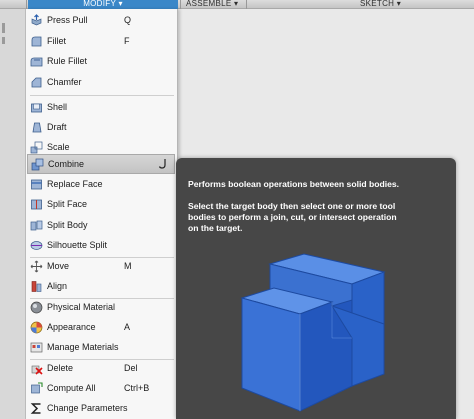  I want to click on manage-materials-icon, so click(36, 347).